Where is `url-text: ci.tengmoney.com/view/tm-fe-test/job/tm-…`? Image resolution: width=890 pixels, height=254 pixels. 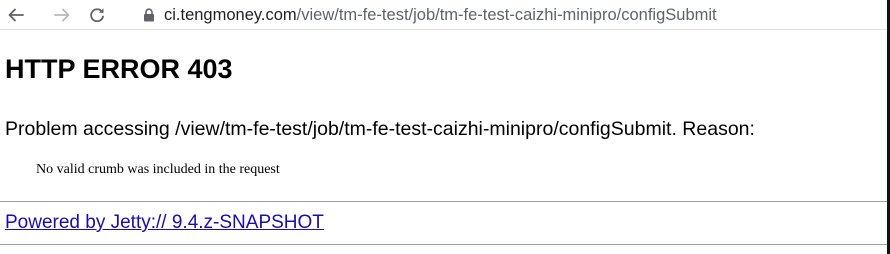 url-text: ci.tengmoney.com/view/tm-fe-test/job/tm-… is located at coordinates (440, 15).